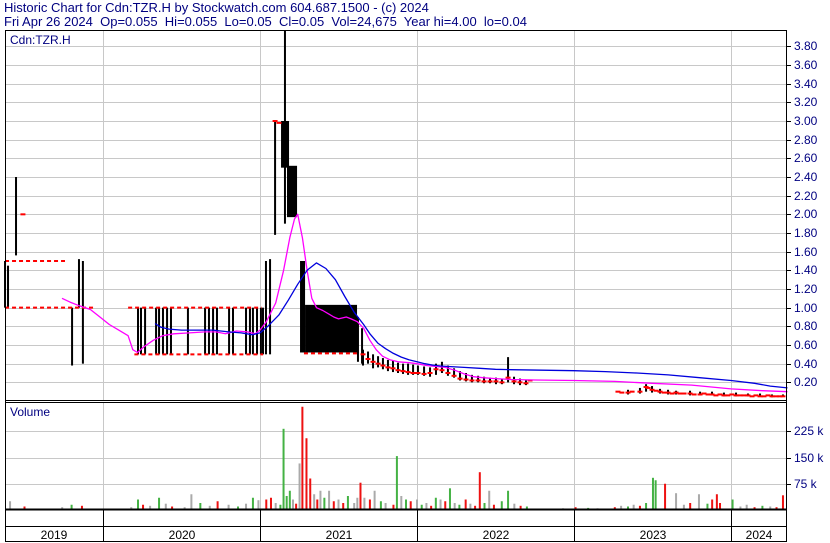  Describe the element at coordinates (806, 102) in the screenshot. I see `price-axis-tick-label: 3.20` at that location.